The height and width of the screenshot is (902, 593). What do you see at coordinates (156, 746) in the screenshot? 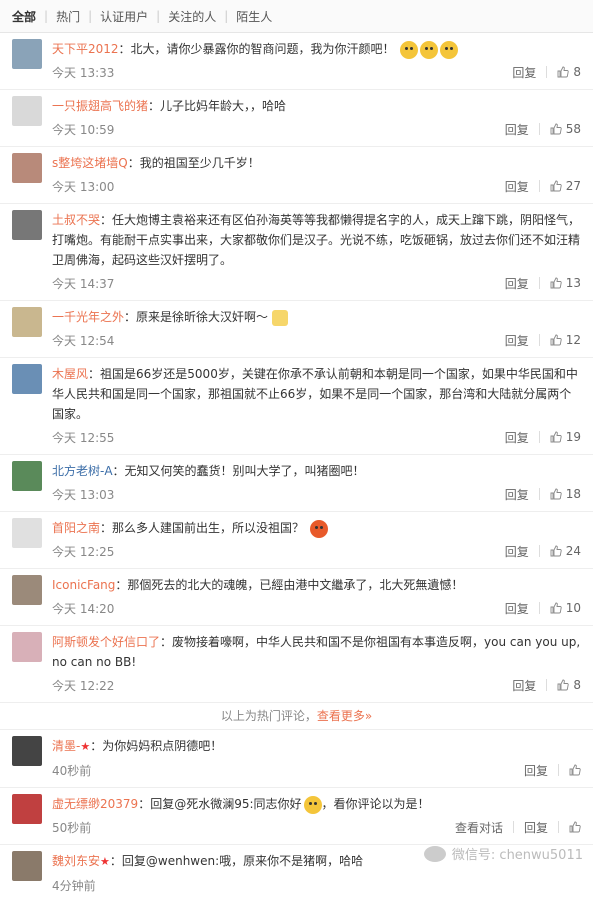
I see `comment-text: ：为你妈妈积点阴德吧！` at bounding box center [156, 746].